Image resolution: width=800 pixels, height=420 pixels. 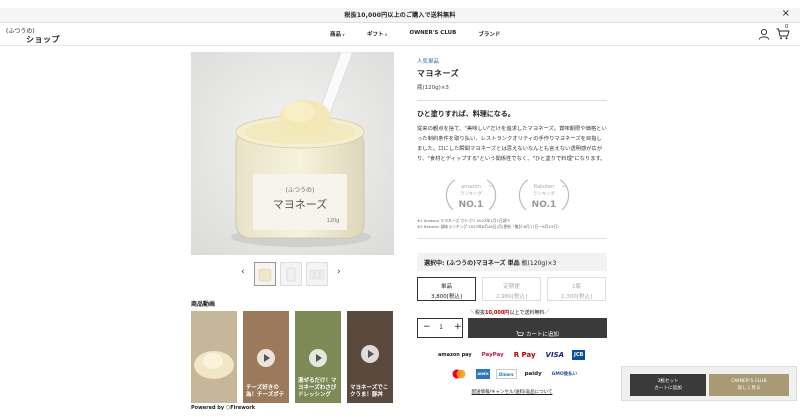 I want to click on rakuten-ranking-badge: Rakuten ランキング NO.1 ※2, so click(x=544, y=196).